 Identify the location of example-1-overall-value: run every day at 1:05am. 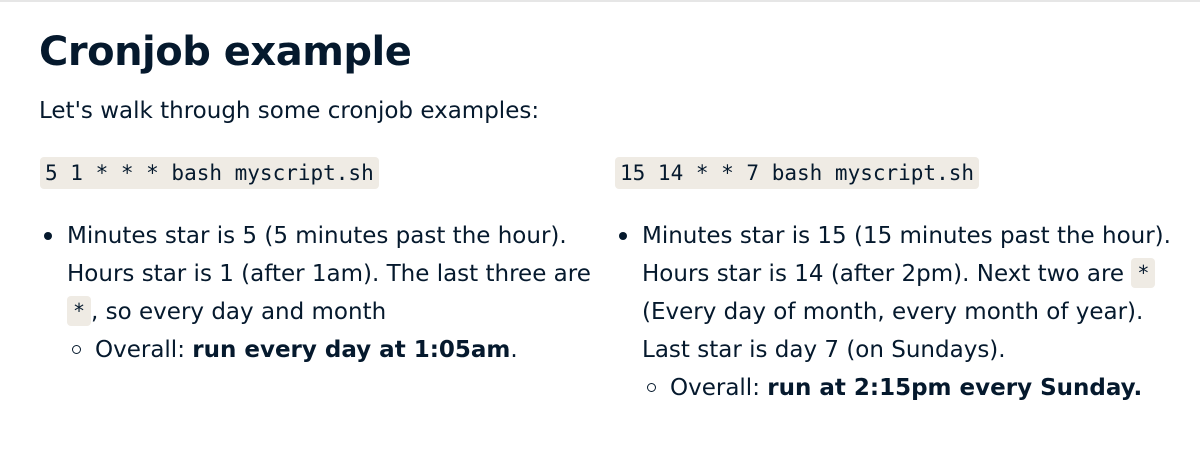
(351, 350).